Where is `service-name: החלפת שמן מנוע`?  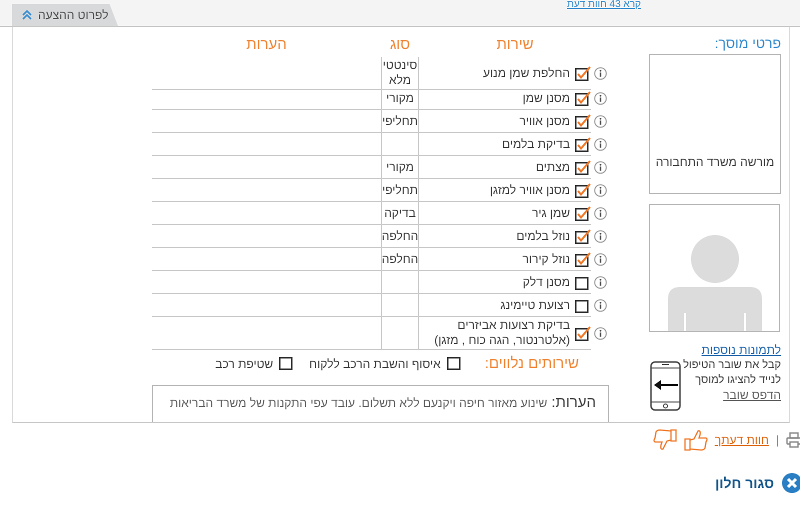 service-name: החלפת שמן מנוע is located at coordinates (526, 73).